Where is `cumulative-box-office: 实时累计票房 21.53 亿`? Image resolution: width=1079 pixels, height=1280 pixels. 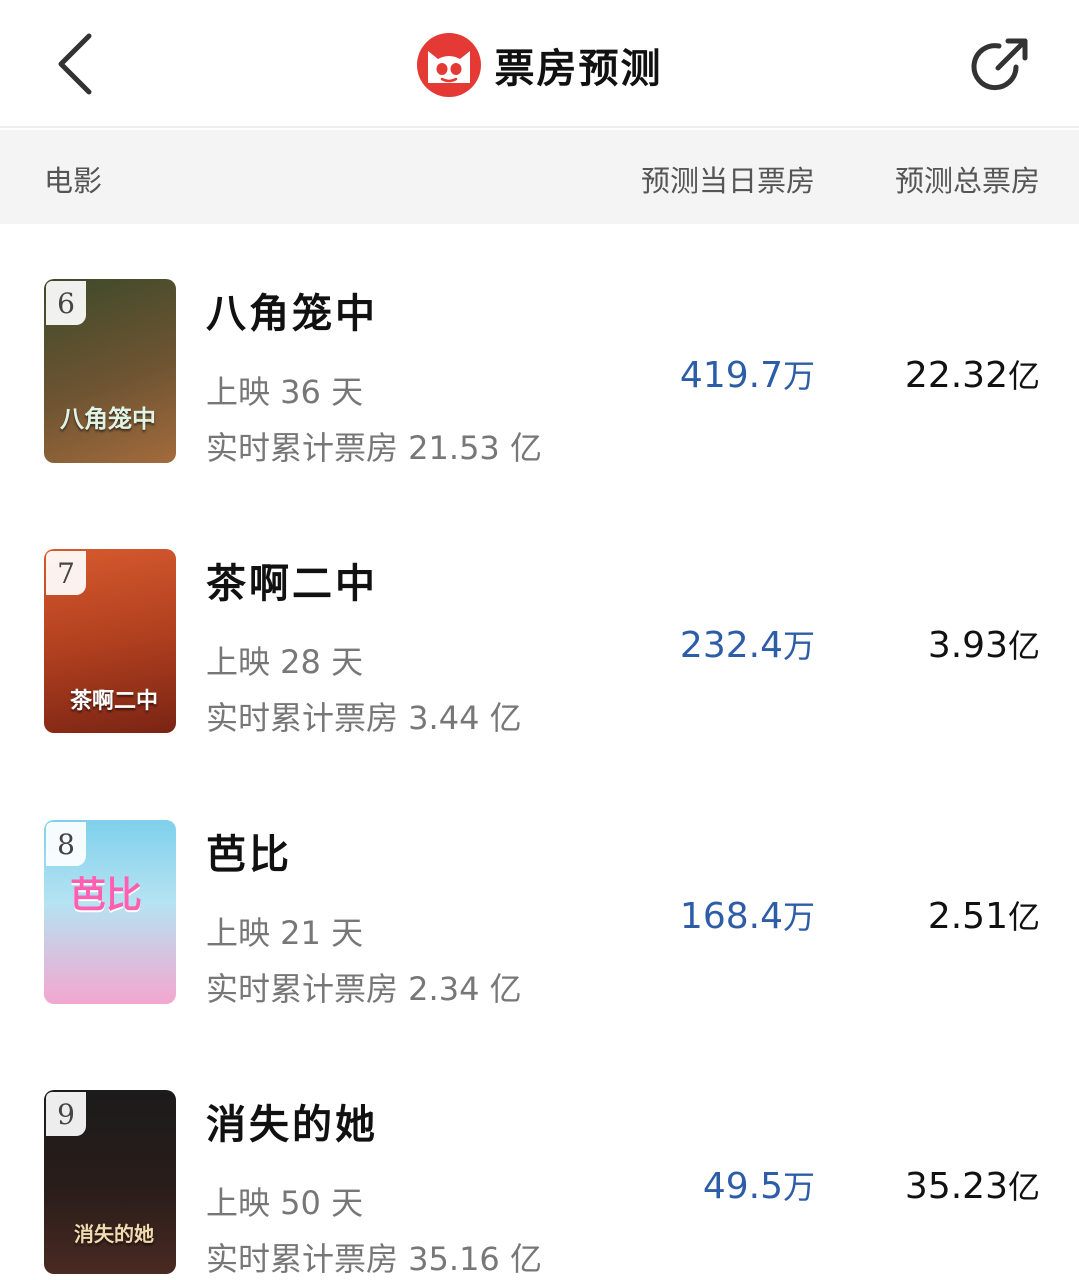
cumulative-box-office: 实时累计票房 21.53 亿 is located at coordinates (374, 448).